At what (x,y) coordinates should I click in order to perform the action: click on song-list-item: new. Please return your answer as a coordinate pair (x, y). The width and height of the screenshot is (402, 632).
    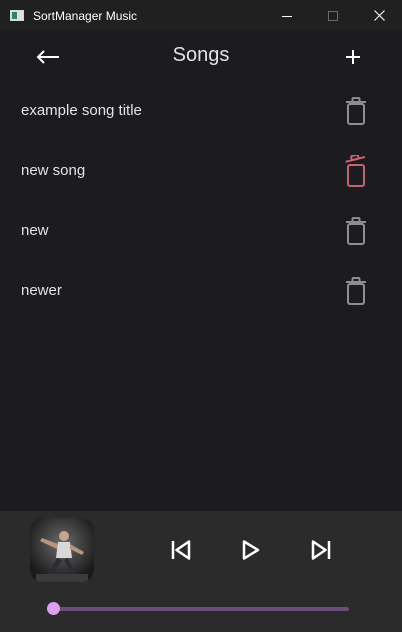
    Looking at the image, I should click on (201, 230).